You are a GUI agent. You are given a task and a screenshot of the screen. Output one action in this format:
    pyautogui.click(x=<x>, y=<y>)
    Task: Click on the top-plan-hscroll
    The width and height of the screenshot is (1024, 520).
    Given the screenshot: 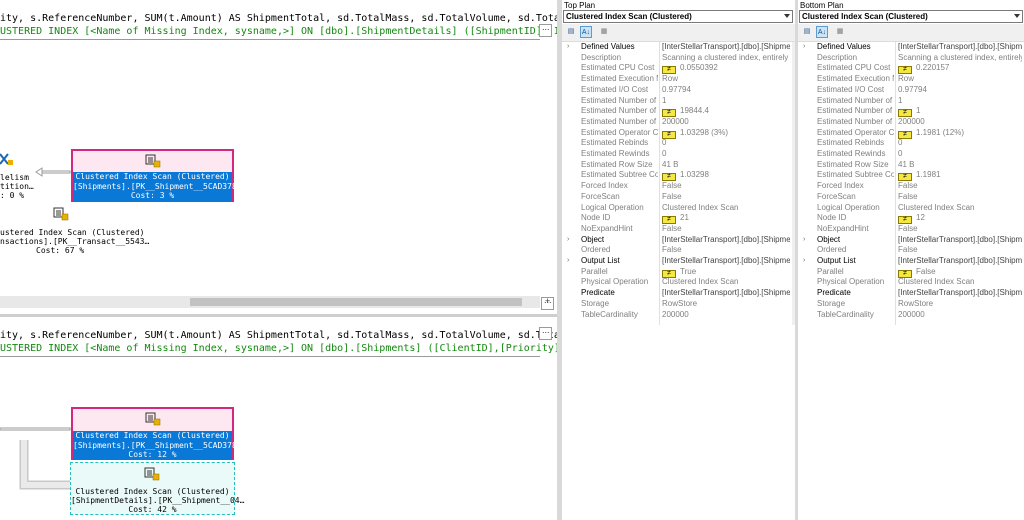 What is the action you would take?
    pyautogui.click(x=270, y=302)
    